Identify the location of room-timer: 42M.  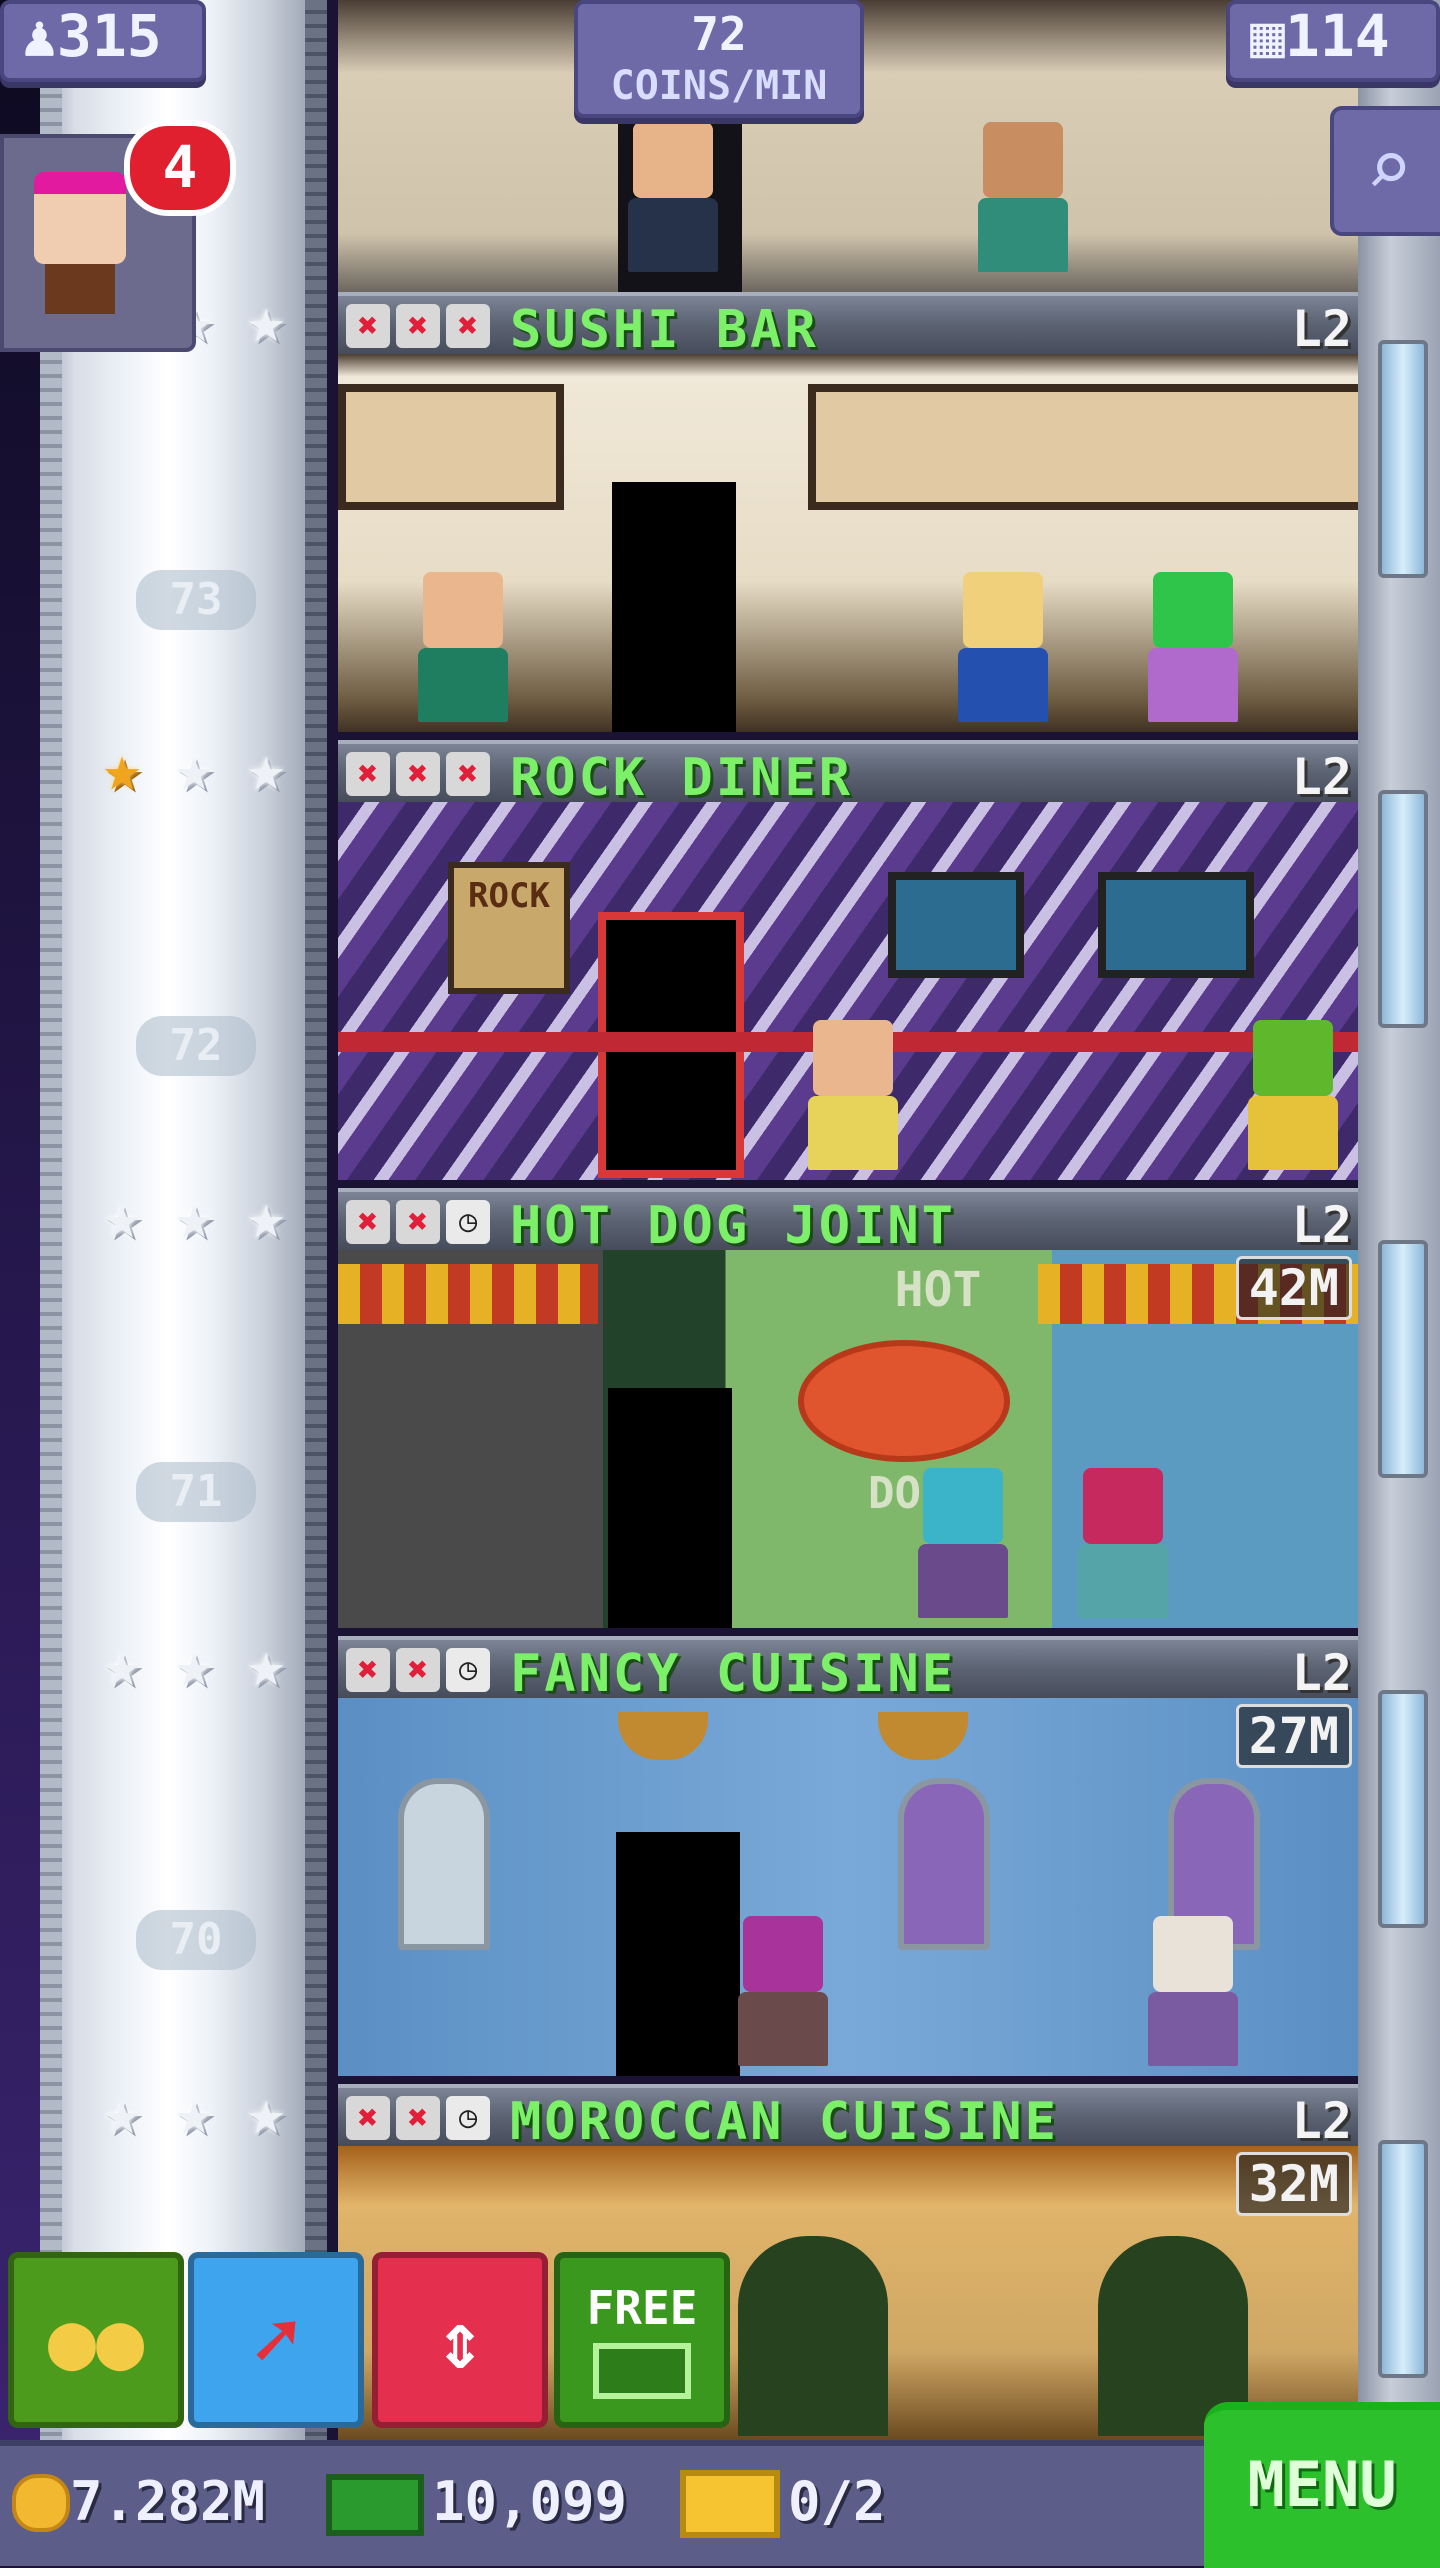
(1293, 1288).